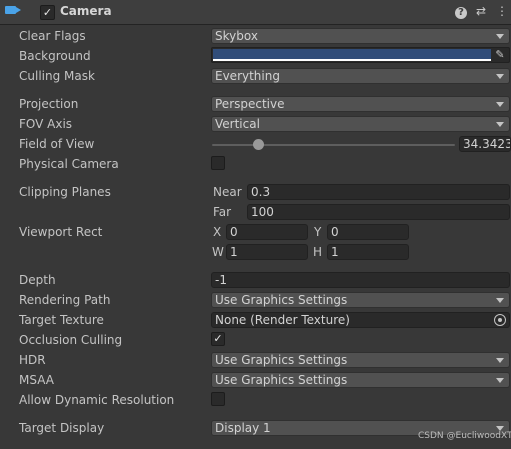 The height and width of the screenshot is (449, 511). Describe the element at coordinates (360, 300) in the screenshot. I see `rendering-path-dropdown: Use Graphics Settings` at that location.